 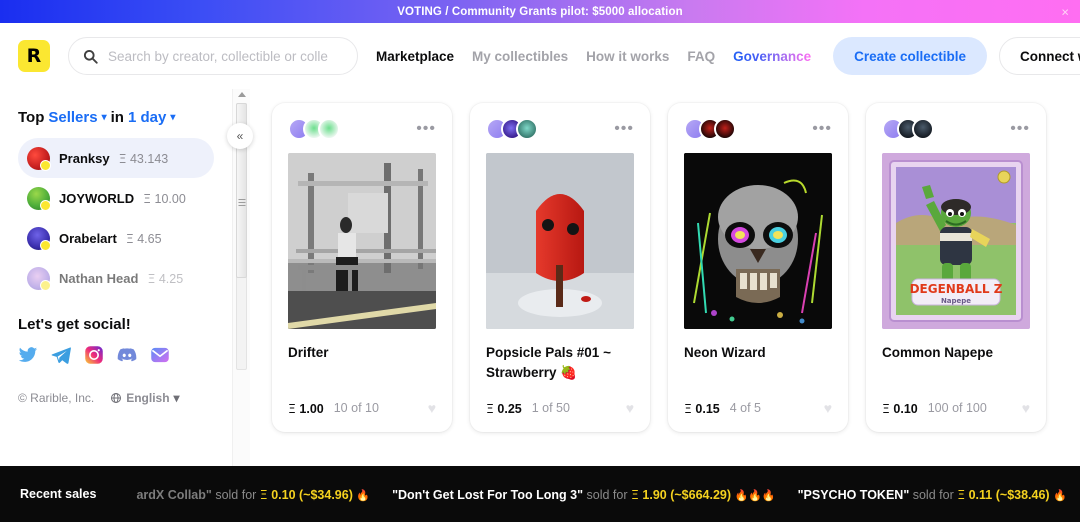 I want to click on price-value: 0.25, so click(x=509, y=408).